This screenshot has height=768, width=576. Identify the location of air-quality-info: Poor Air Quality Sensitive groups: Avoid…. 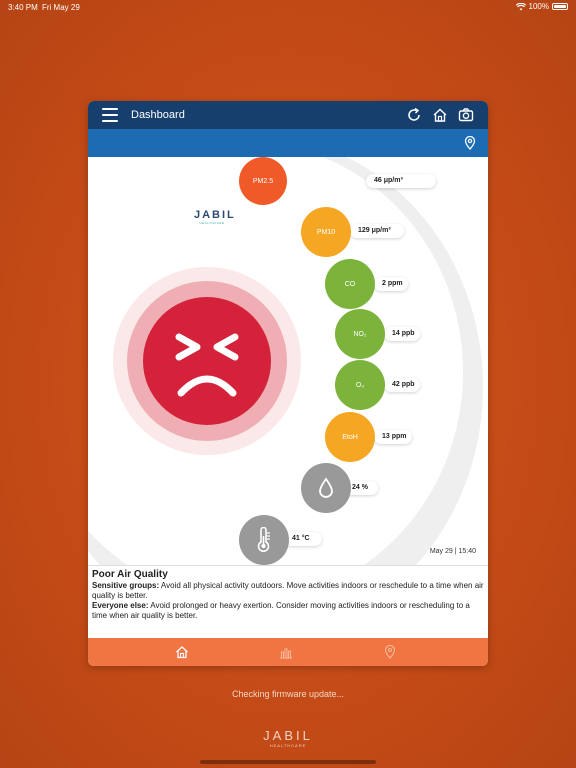
(288, 601).